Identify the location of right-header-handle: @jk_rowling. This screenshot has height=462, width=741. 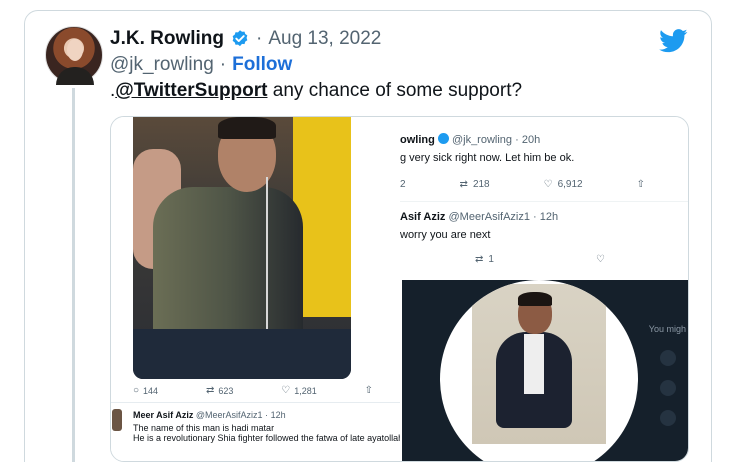
(482, 140).